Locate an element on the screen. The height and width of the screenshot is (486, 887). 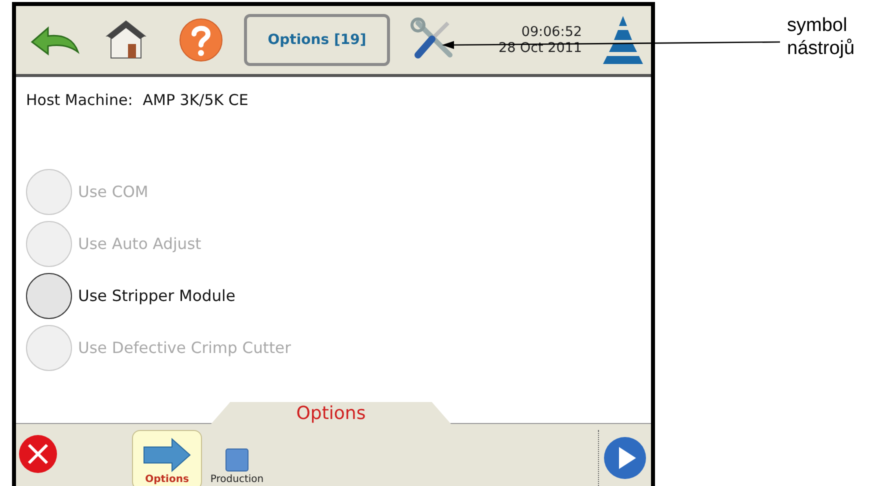
arrow-icon is located at coordinates (167, 455).